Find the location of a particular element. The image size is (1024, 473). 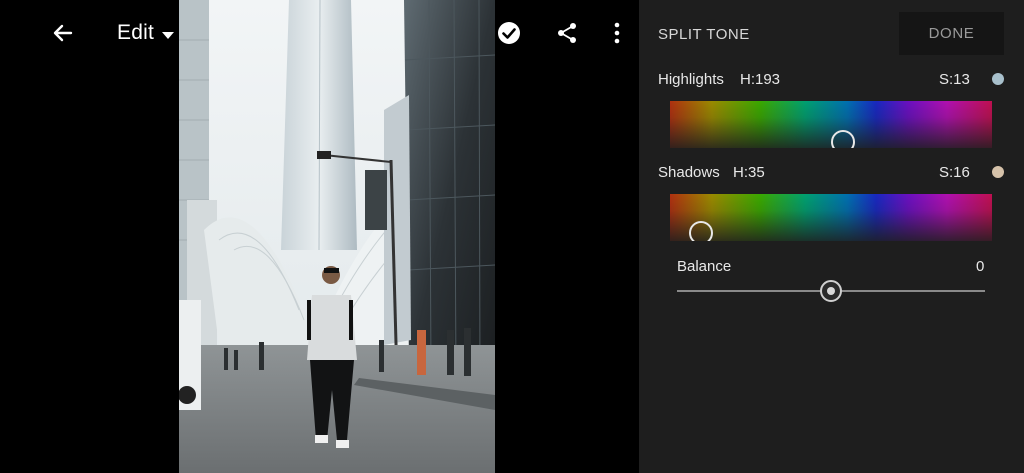

arrow-left-icon is located at coordinates (63, 33).